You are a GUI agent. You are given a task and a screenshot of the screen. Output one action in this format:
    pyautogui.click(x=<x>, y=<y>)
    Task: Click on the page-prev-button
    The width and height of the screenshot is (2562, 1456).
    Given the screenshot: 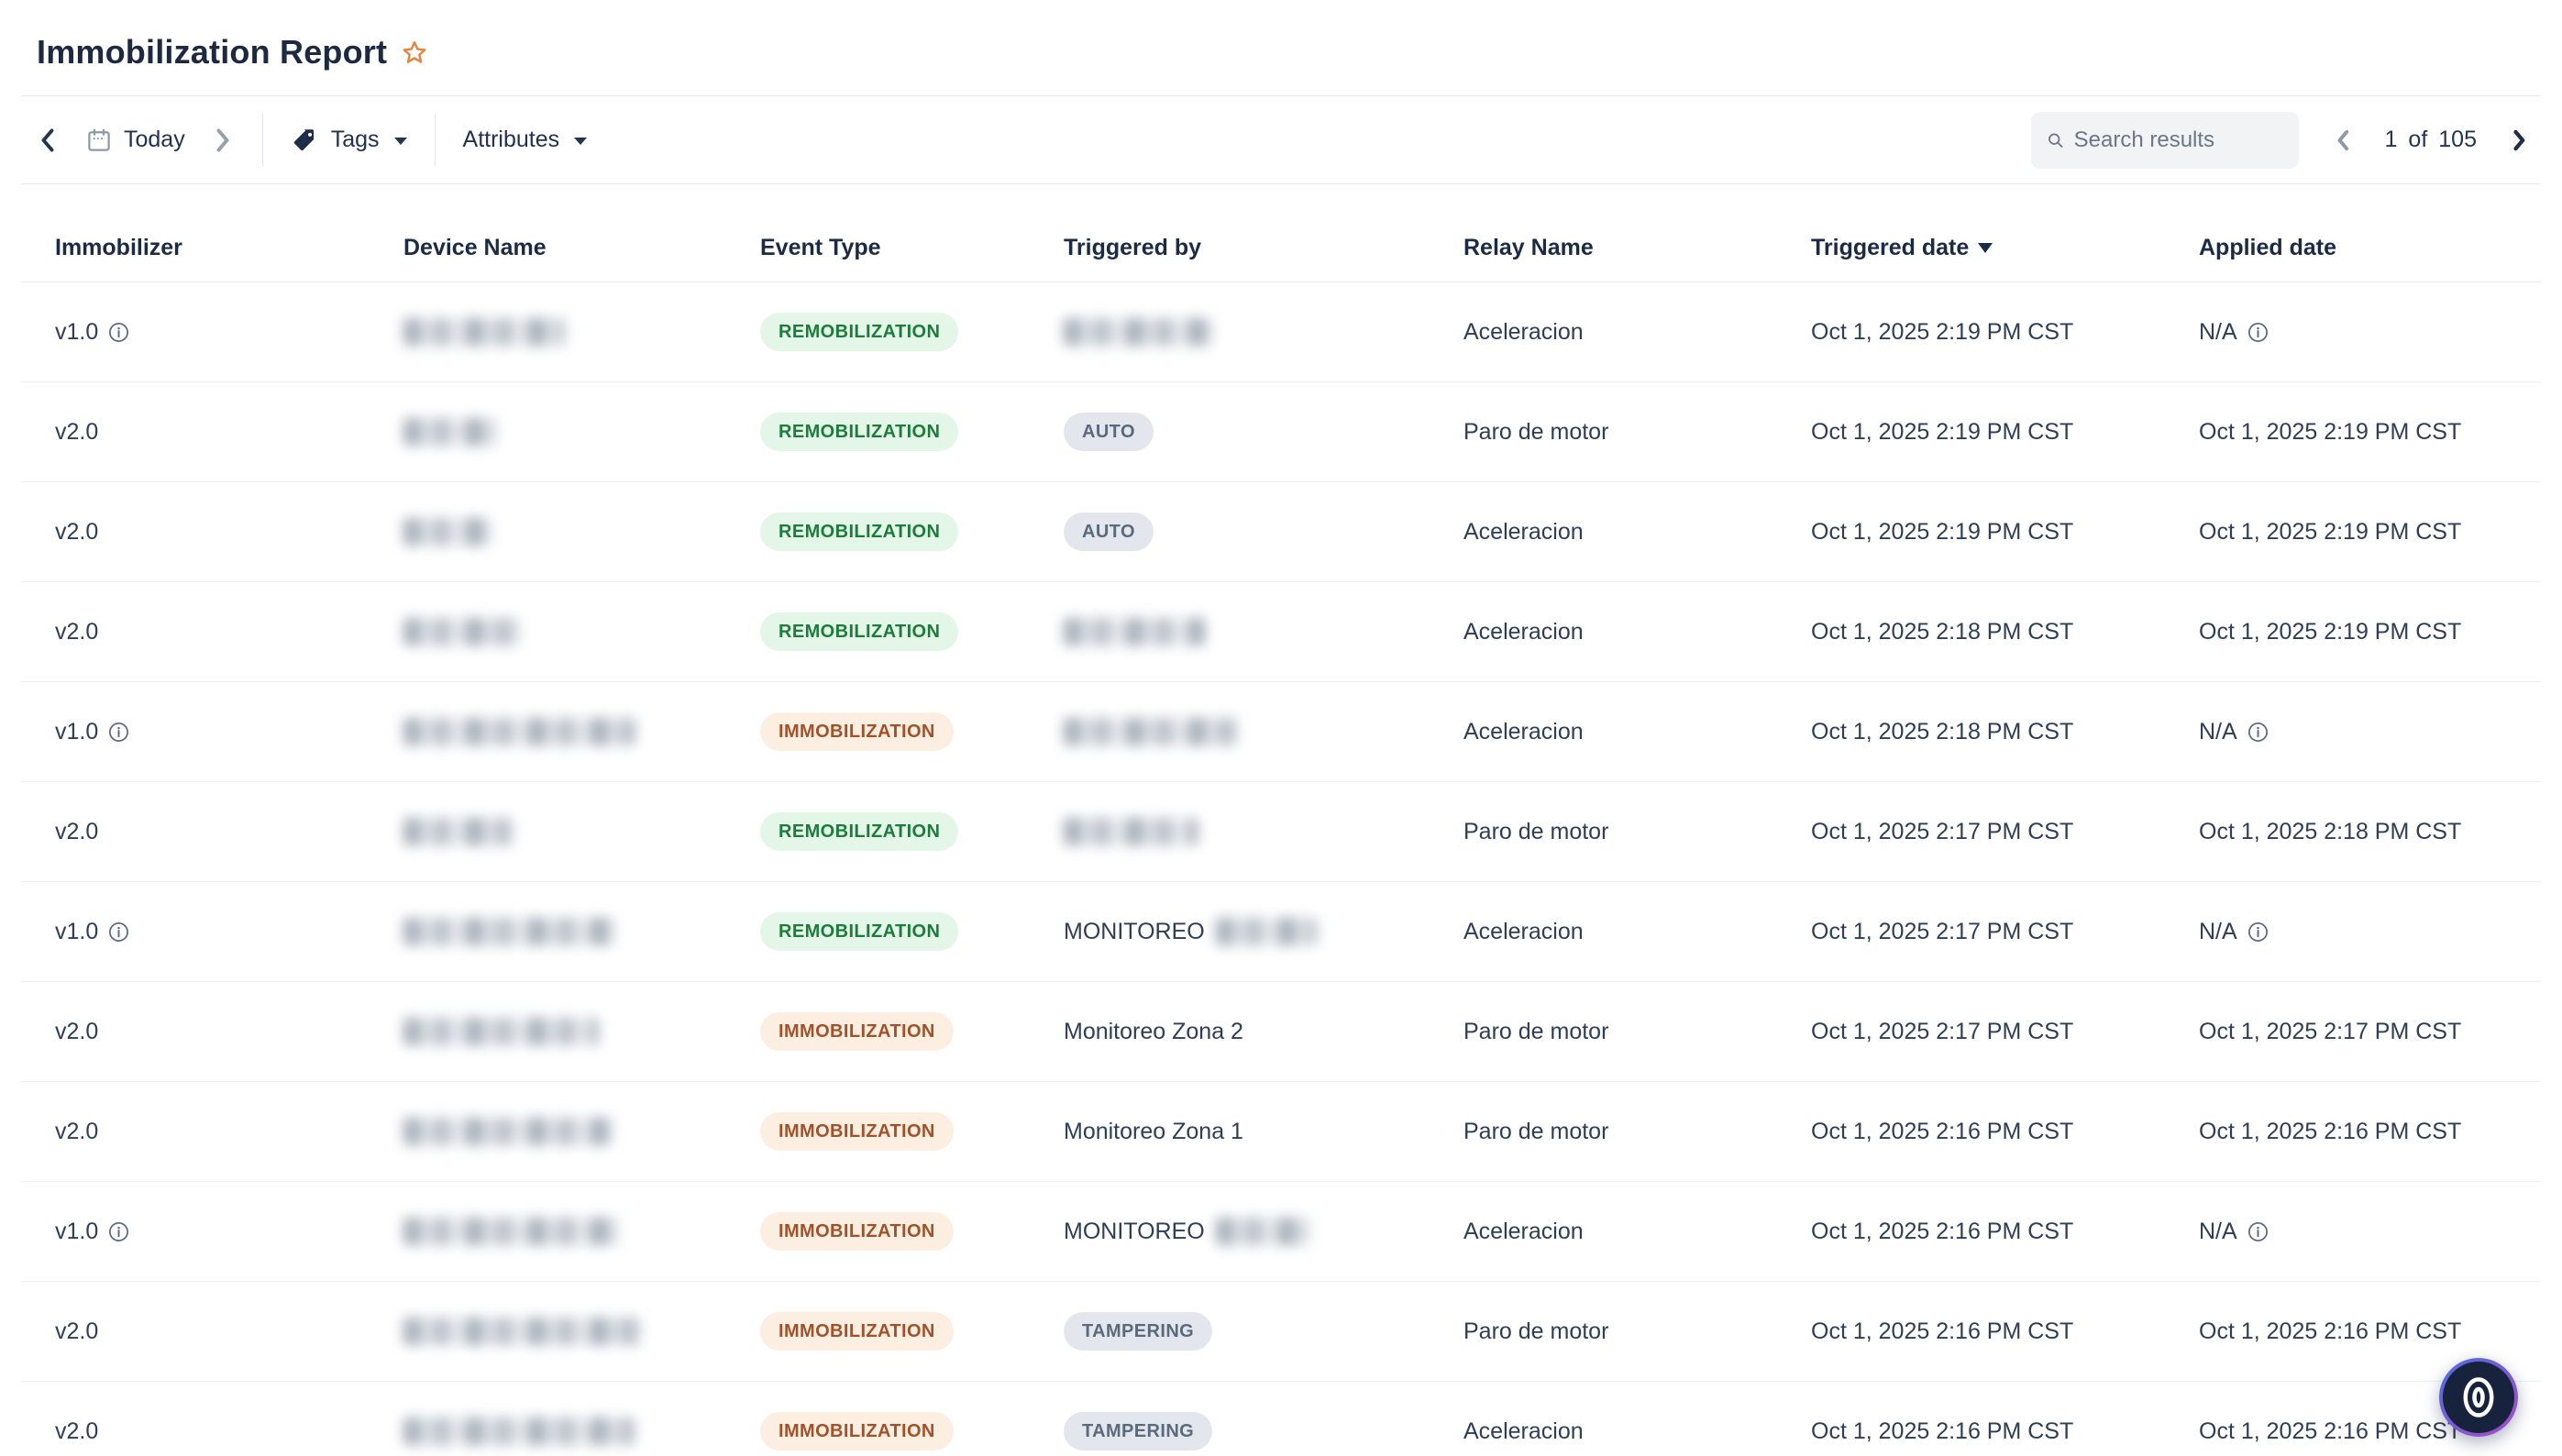 What is the action you would take?
    pyautogui.click(x=2343, y=140)
    